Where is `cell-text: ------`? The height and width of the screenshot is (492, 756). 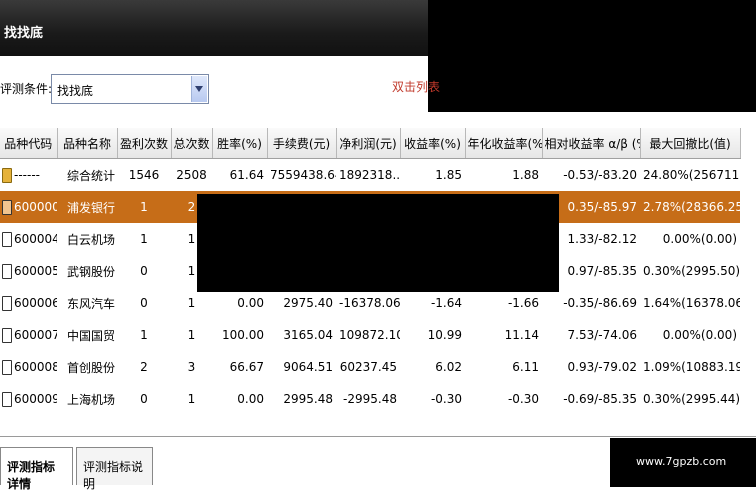 cell-text: ------ is located at coordinates (27, 174).